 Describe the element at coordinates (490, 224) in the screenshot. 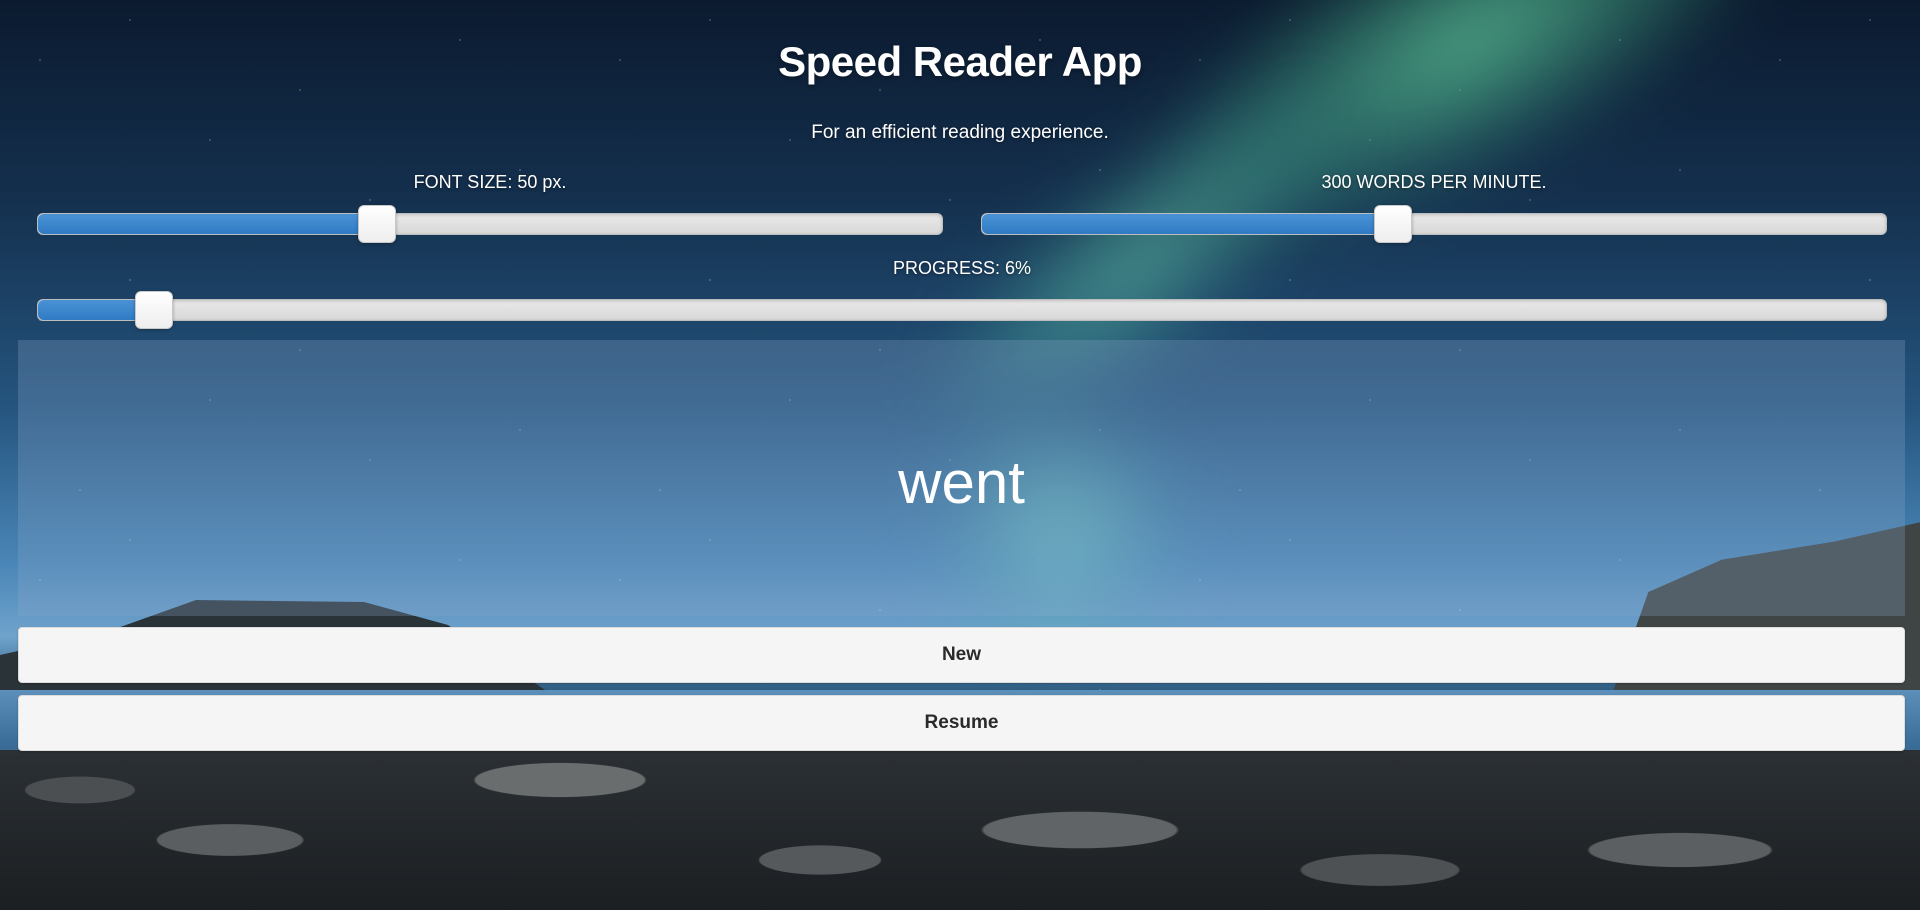

I see `font-size-slider` at that location.